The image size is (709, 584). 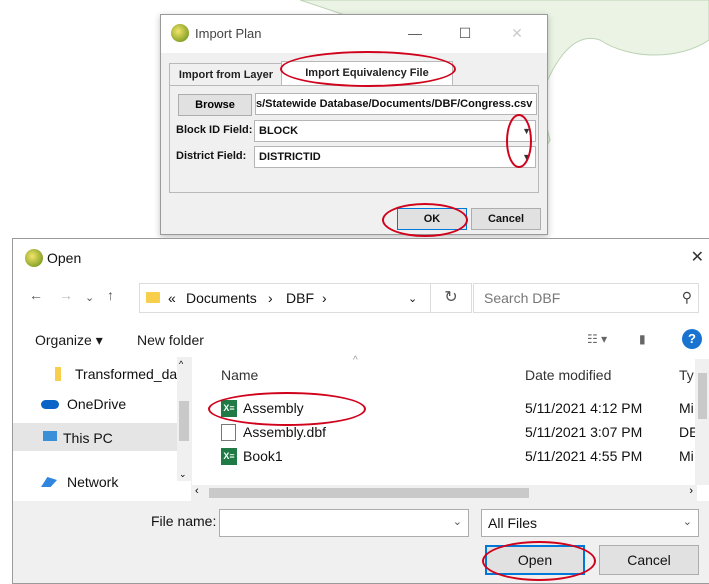 What do you see at coordinates (36, 295) in the screenshot?
I see `back-icon: ←` at bounding box center [36, 295].